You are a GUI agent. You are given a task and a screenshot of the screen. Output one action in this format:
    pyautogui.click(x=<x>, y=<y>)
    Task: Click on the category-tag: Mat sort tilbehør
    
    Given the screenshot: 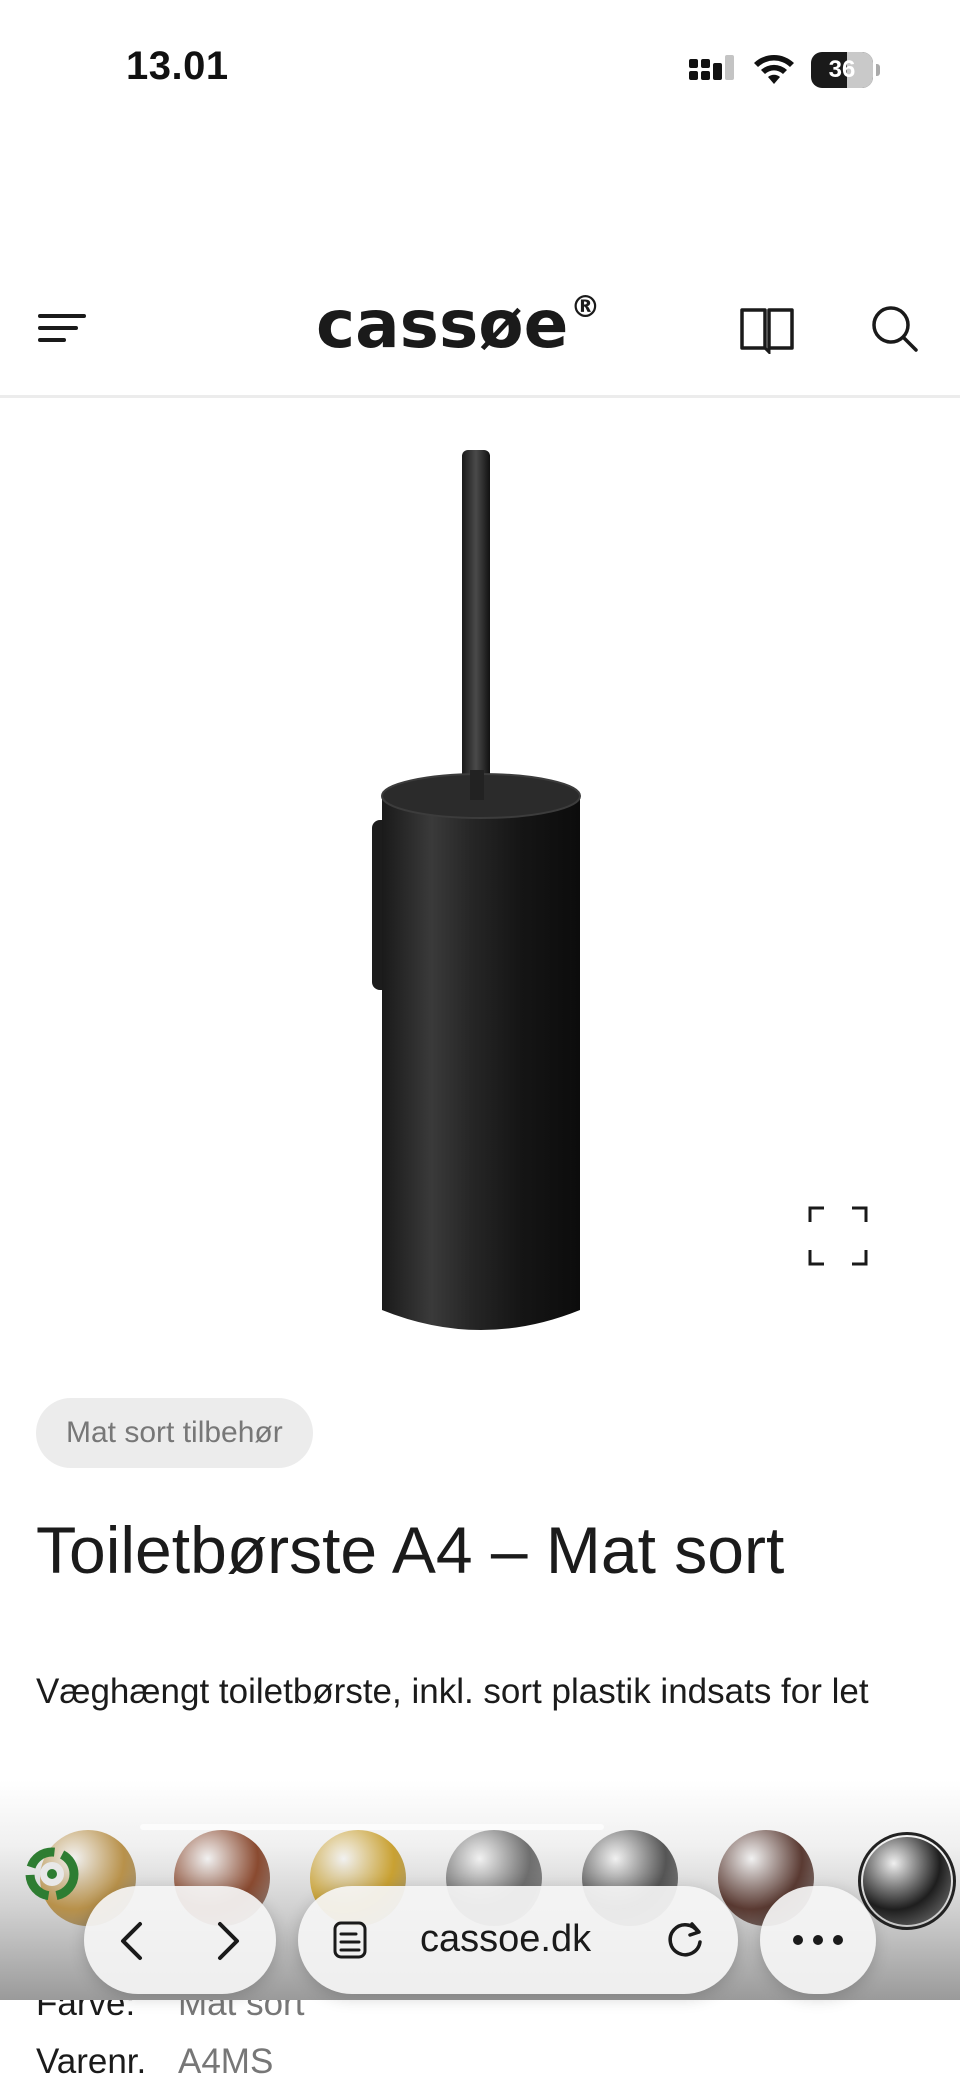 What is the action you would take?
    pyautogui.click(x=174, y=1433)
    